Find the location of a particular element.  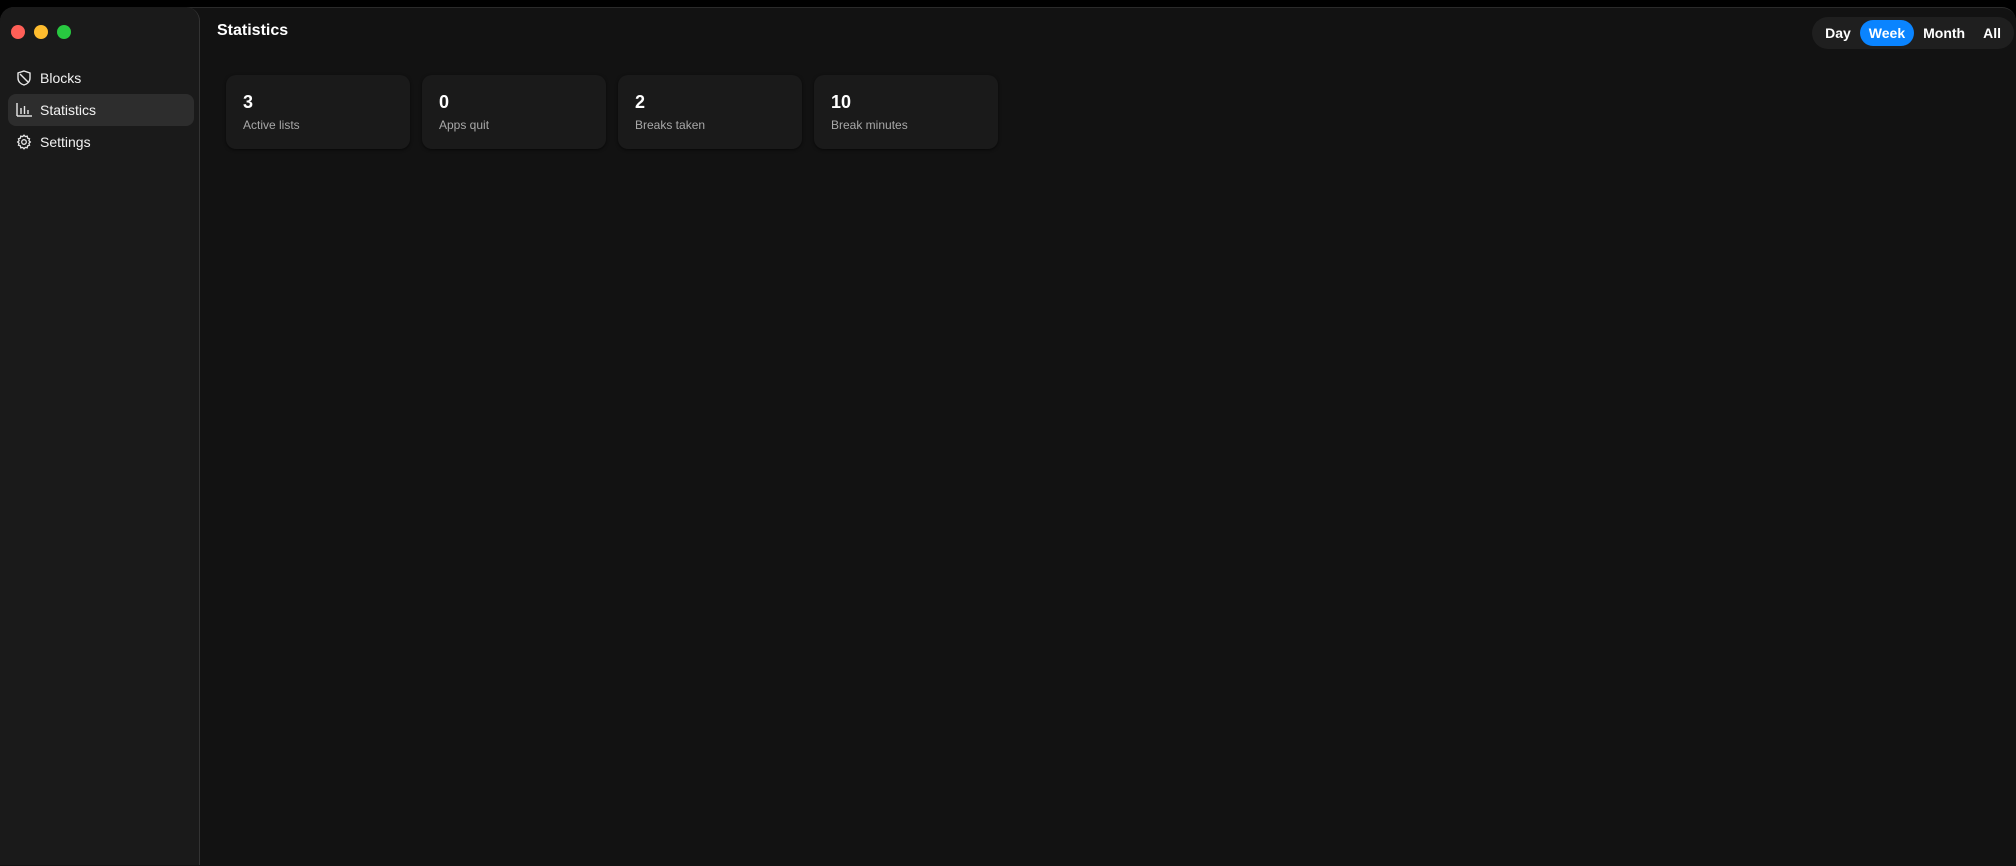

range-selector: Day Week Month All is located at coordinates (1913, 33).